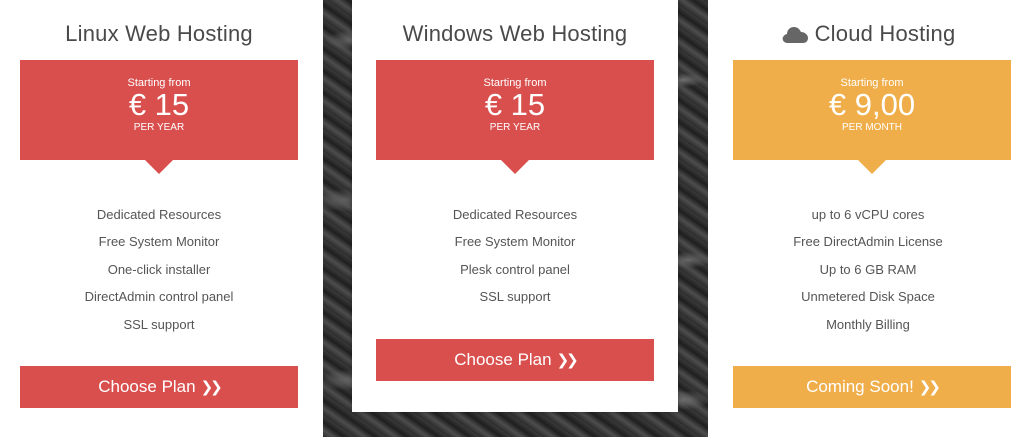 This screenshot has width=1024, height=437. I want to click on plan-title: Windows Web Hosting, so click(515, 34).